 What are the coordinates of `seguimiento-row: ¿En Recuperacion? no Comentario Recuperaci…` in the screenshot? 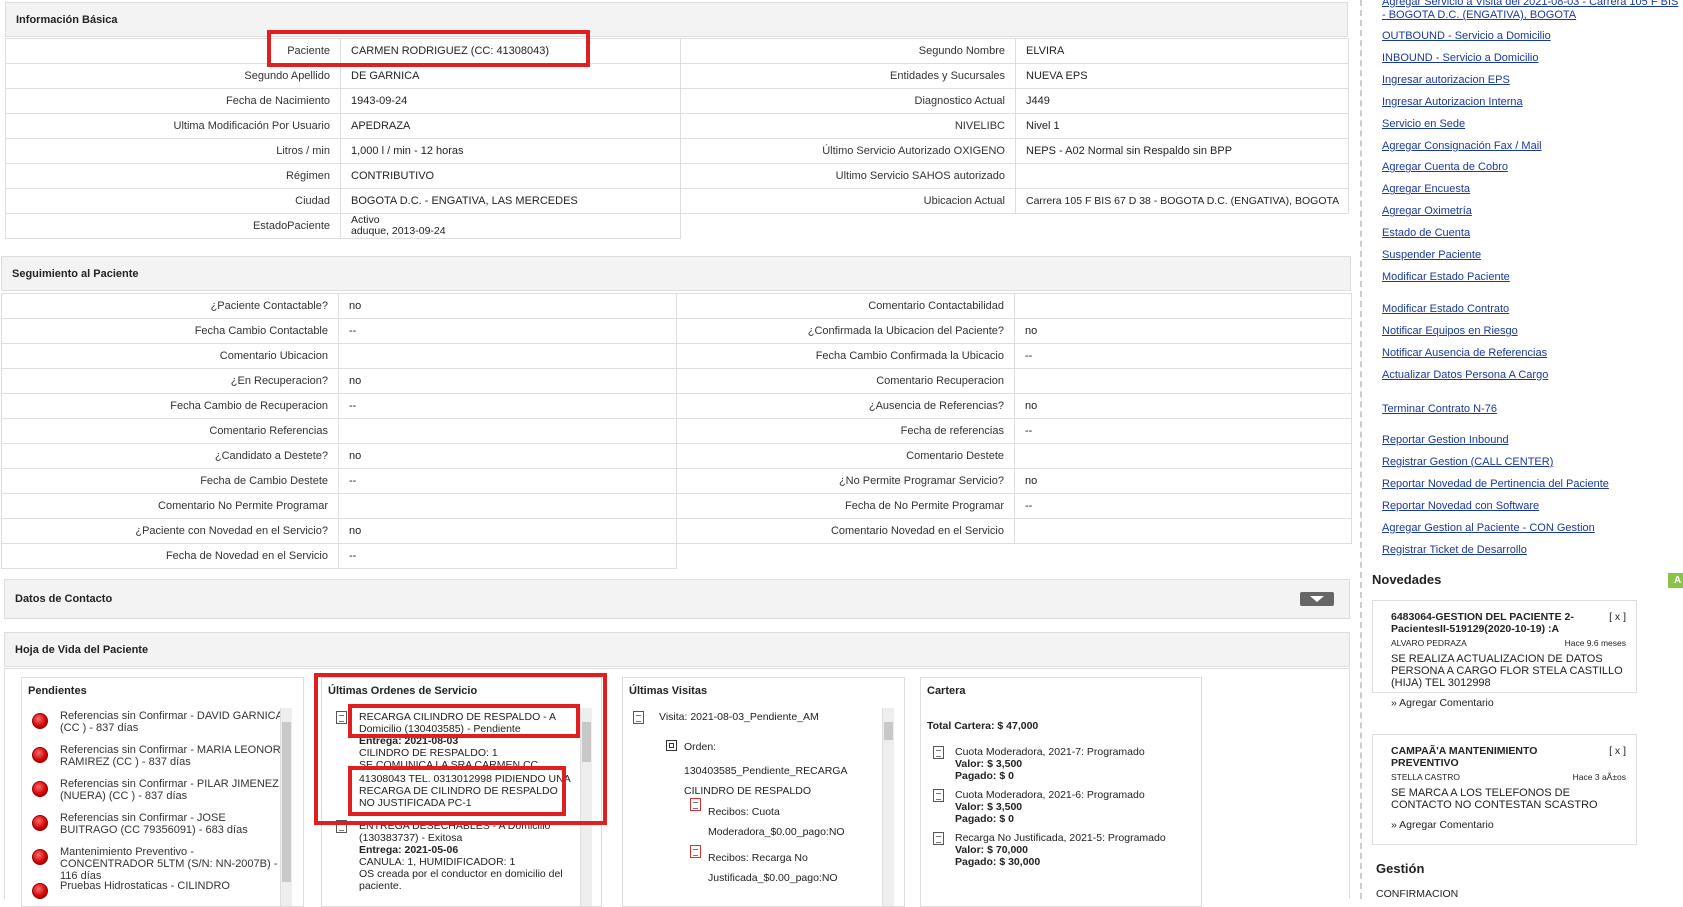 It's located at (676, 381).